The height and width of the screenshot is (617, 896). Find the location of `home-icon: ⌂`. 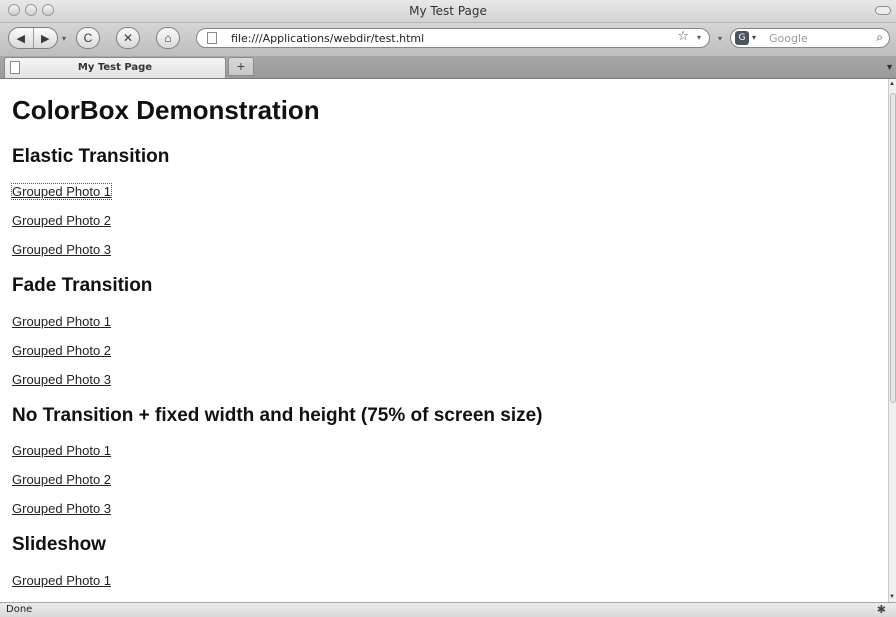

home-icon: ⌂ is located at coordinates (168, 38).